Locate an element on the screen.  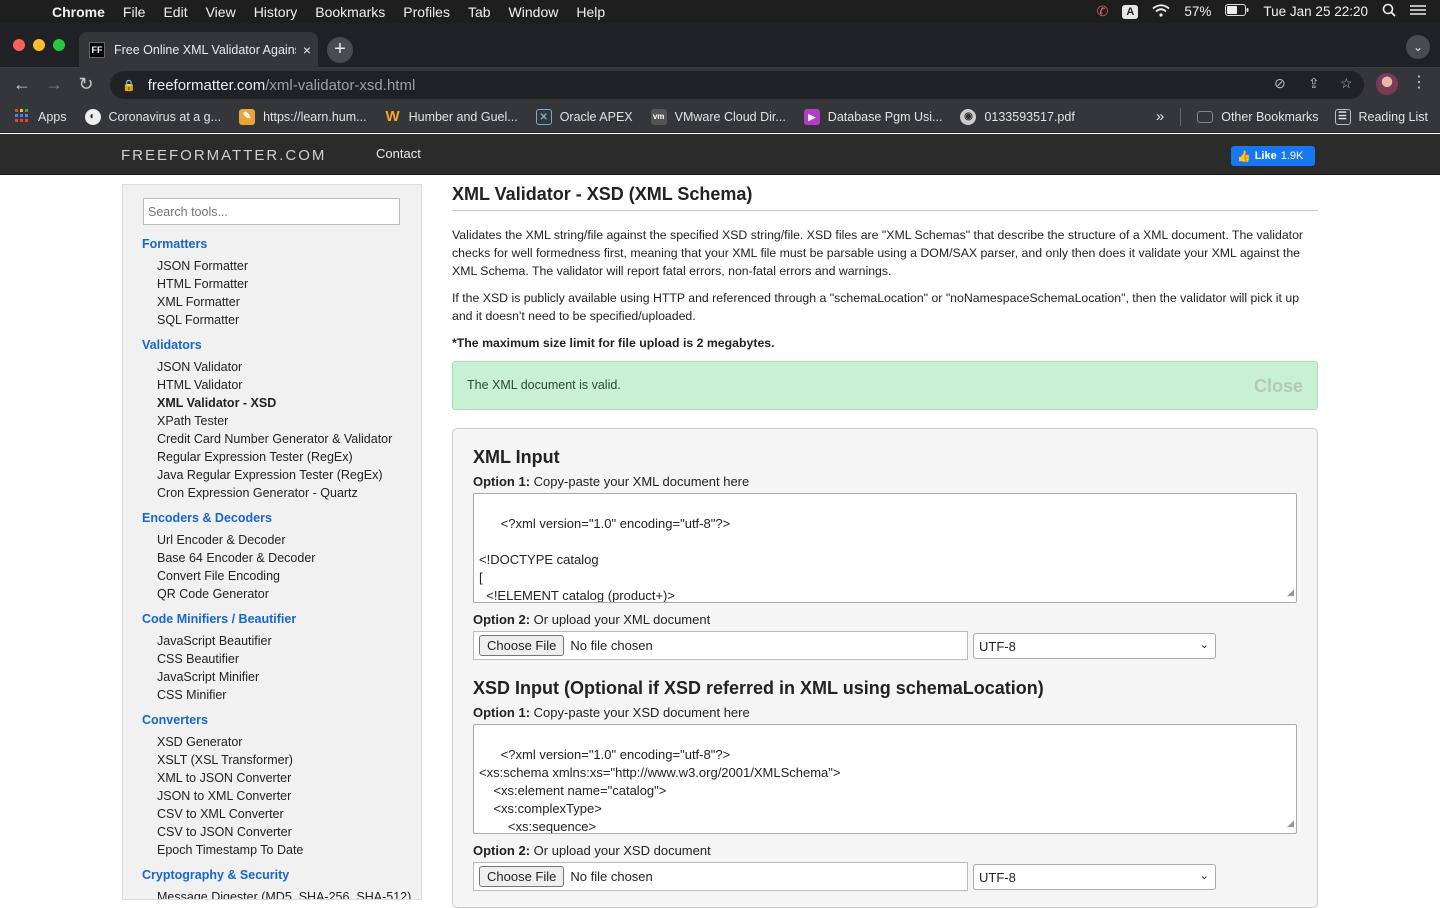
window-close-button is located at coordinates (19, 45).